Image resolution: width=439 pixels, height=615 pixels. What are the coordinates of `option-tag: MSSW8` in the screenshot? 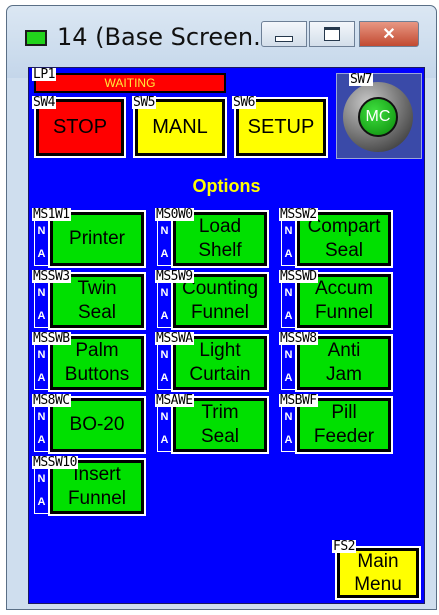 It's located at (298, 338).